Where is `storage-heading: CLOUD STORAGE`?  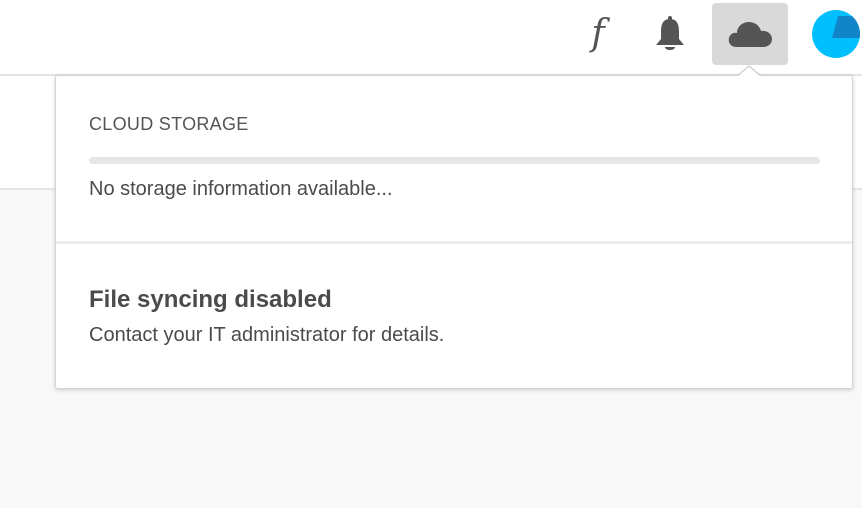 storage-heading: CLOUD STORAGE is located at coordinates (169, 124).